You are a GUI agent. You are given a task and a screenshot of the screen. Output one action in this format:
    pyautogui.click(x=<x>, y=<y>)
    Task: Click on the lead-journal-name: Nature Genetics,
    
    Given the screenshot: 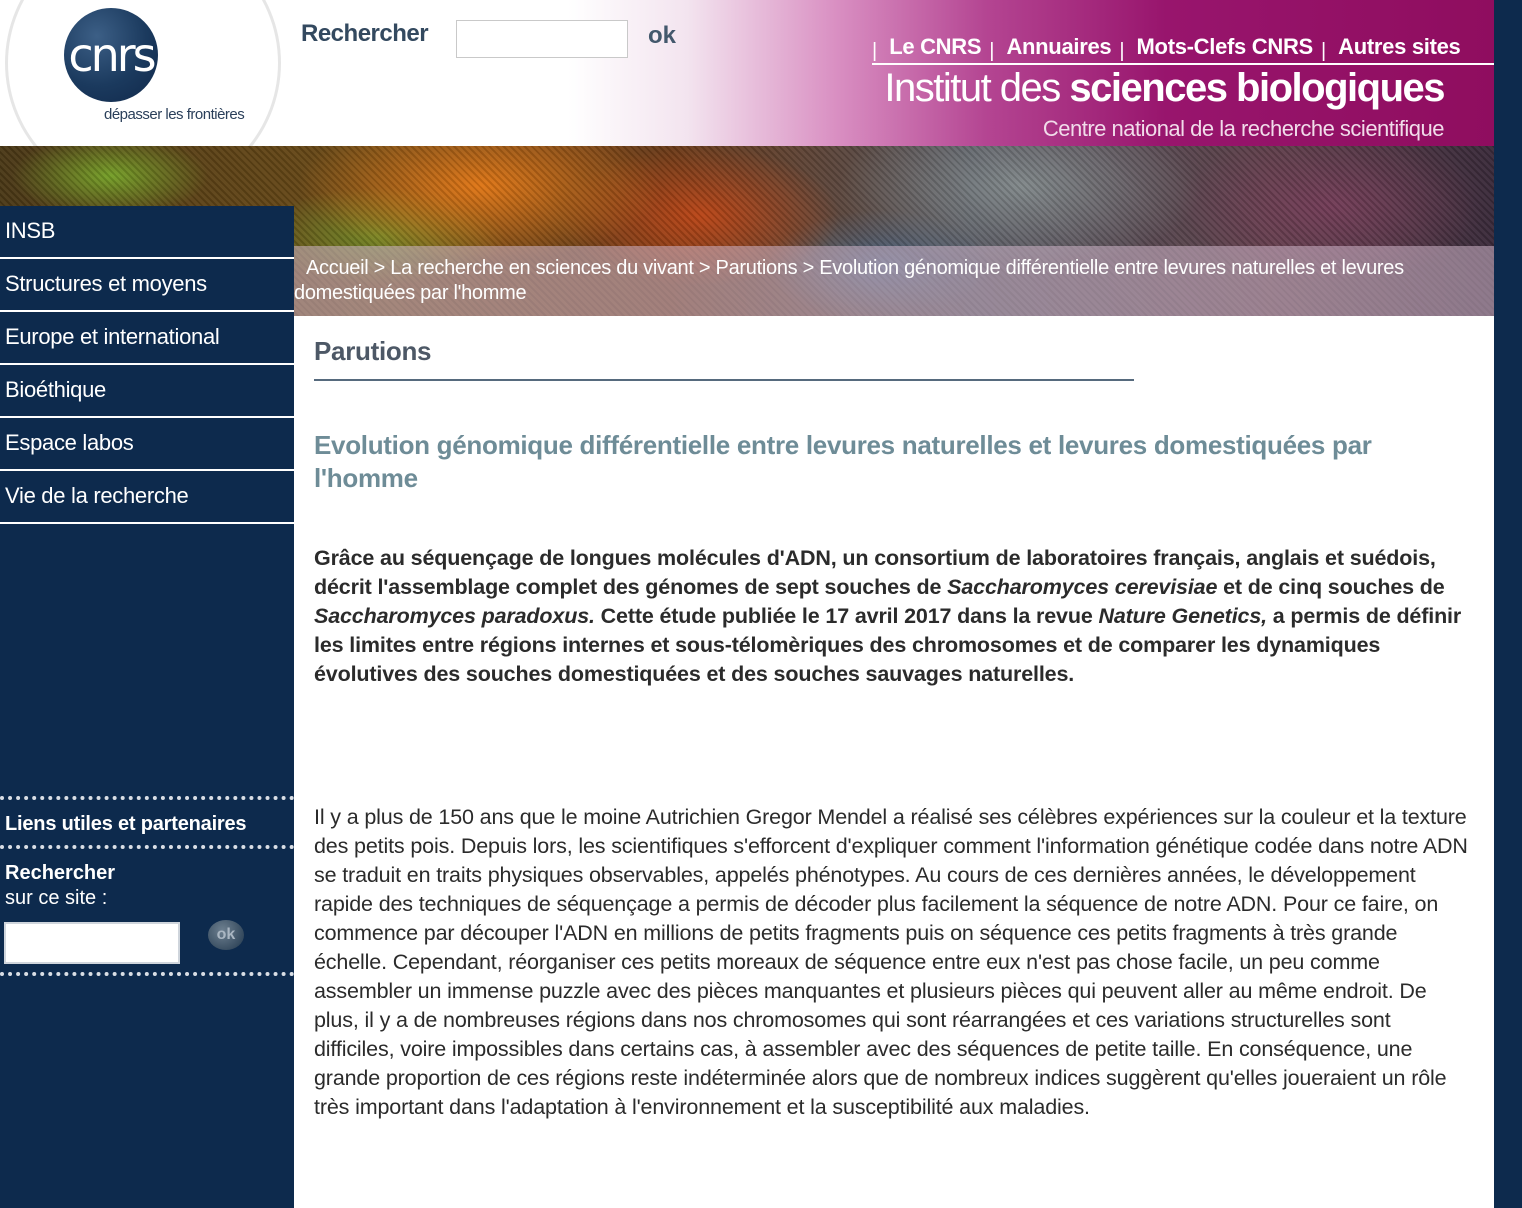 What is the action you would take?
    pyautogui.click(x=1182, y=616)
    